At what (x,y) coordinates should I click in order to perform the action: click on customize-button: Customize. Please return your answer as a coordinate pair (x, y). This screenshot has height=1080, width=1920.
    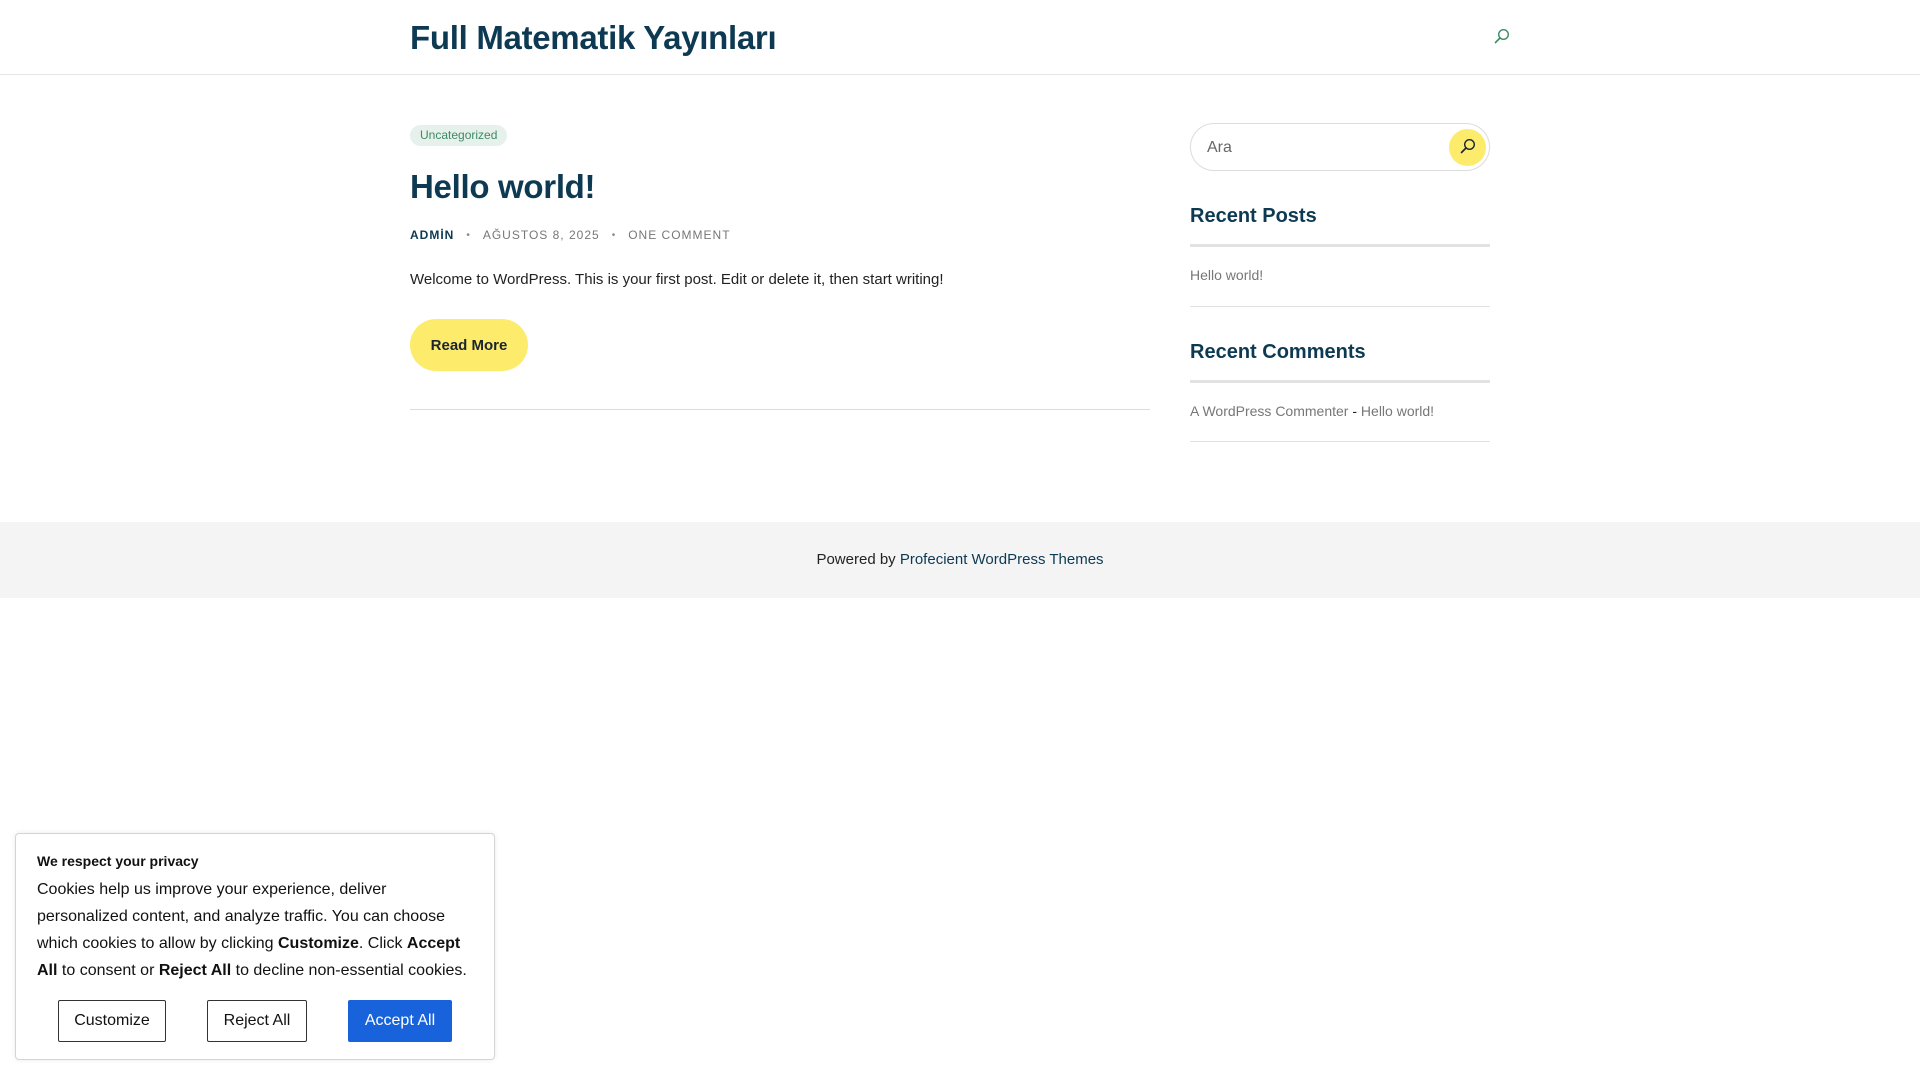
    Looking at the image, I should click on (112, 1021).